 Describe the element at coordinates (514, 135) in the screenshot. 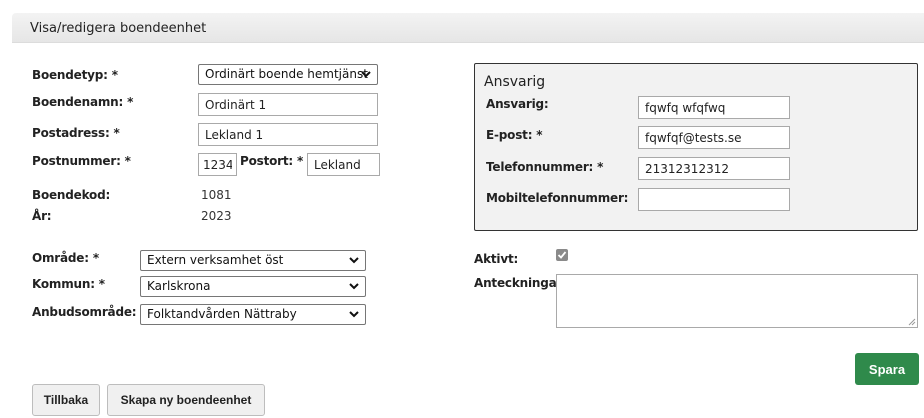

I see `epost-label: E-post: *` at that location.